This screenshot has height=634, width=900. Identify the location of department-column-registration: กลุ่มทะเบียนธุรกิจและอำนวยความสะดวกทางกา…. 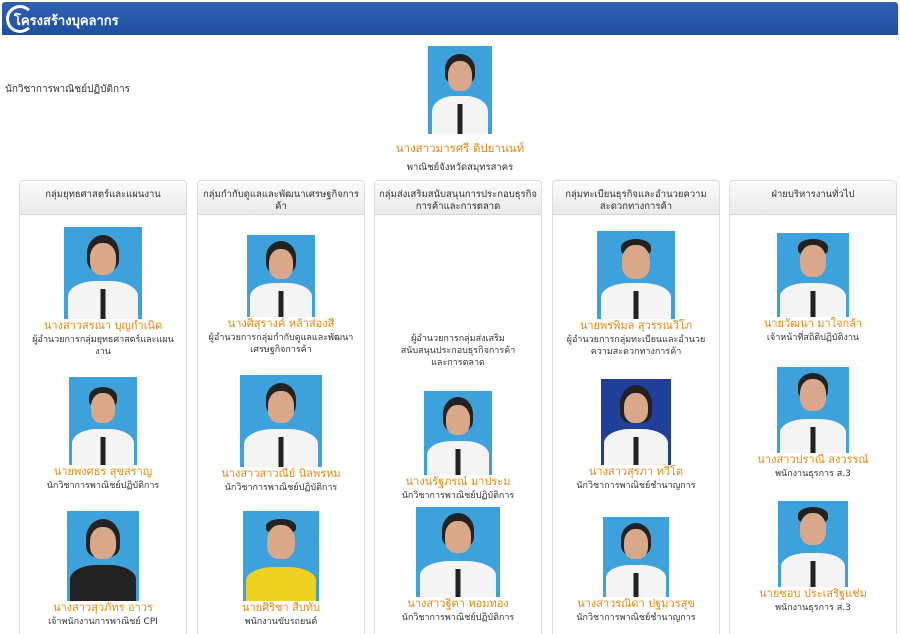
(636, 407).